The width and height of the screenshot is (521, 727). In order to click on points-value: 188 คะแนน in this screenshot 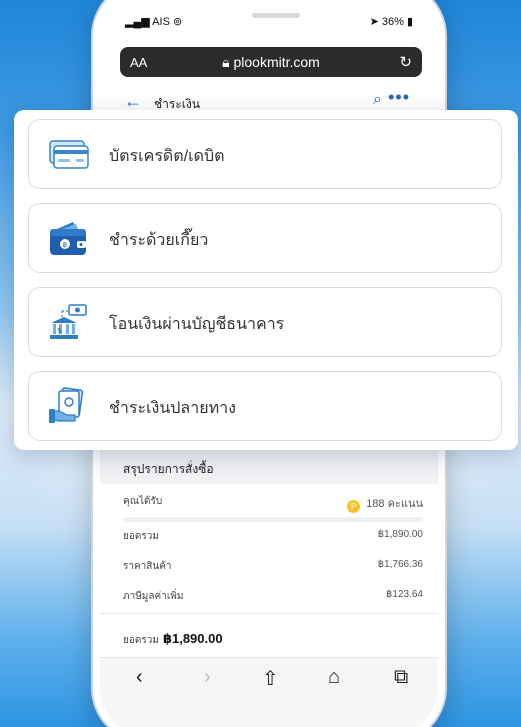, I will do `click(394, 504)`.